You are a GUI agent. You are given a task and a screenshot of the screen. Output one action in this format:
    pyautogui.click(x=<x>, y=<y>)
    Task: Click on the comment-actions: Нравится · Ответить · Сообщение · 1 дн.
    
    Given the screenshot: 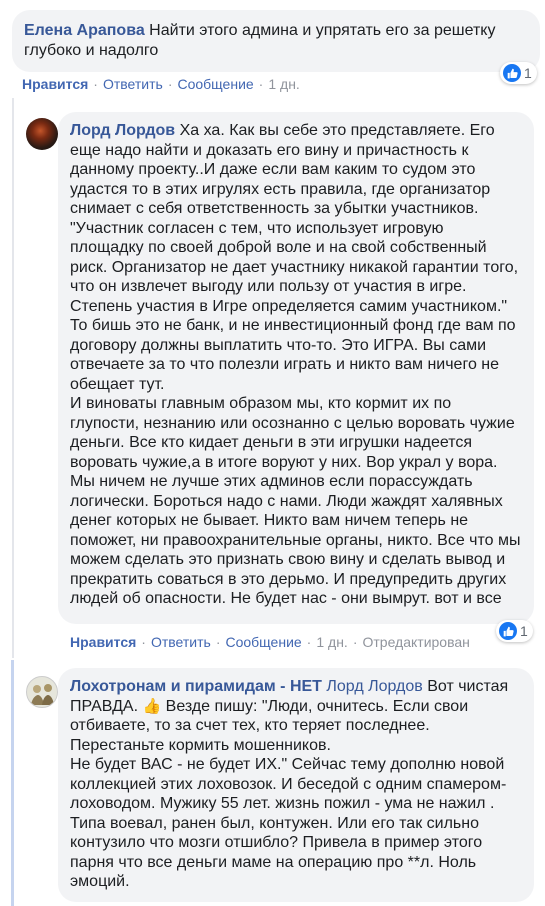 What is the action you would take?
    pyautogui.click(x=161, y=84)
    